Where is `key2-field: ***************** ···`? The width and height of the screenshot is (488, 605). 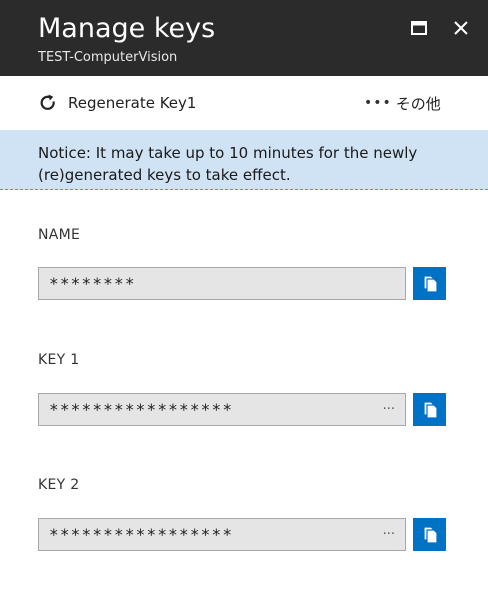
key2-field: ***************** ··· is located at coordinates (222, 534).